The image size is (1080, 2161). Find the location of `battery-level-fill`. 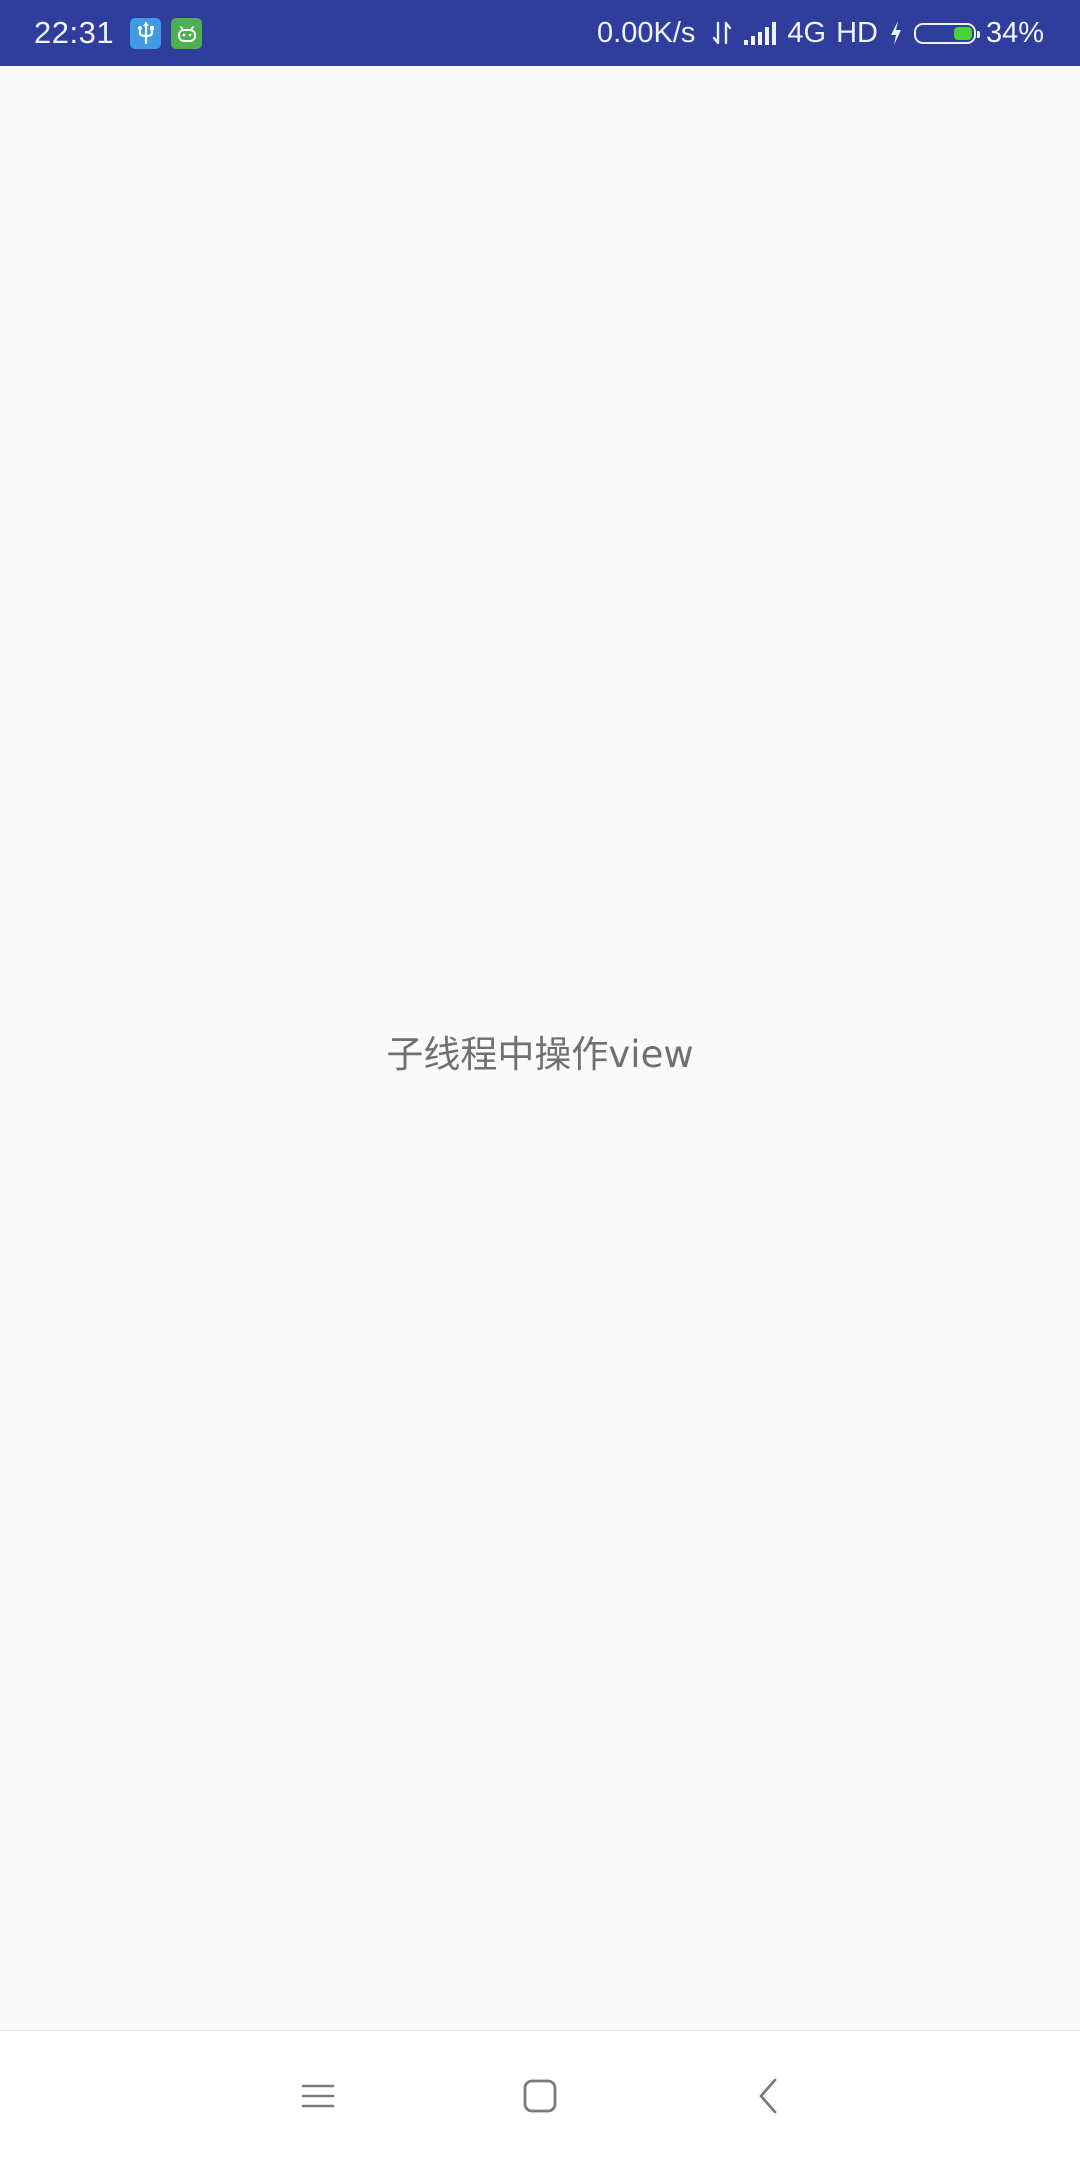

battery-level-fill is located at coordinates (962, 33).